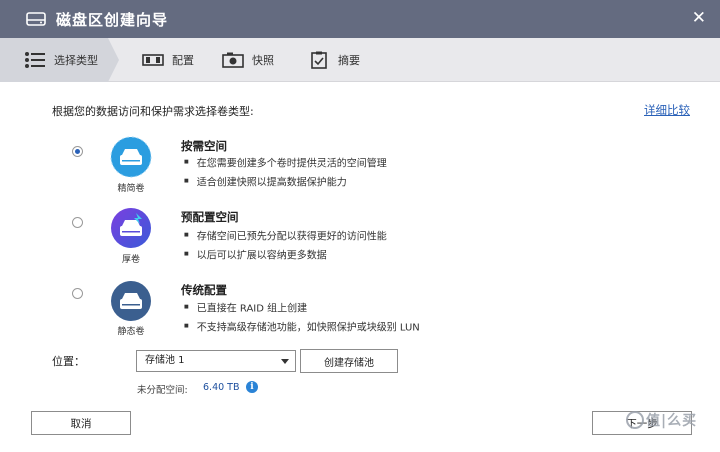 The height and width of the screenshot is (452, 720). Describe the element at coordinates (131, 157) in the screenshot. I see `thin-volume-icon` at that location.